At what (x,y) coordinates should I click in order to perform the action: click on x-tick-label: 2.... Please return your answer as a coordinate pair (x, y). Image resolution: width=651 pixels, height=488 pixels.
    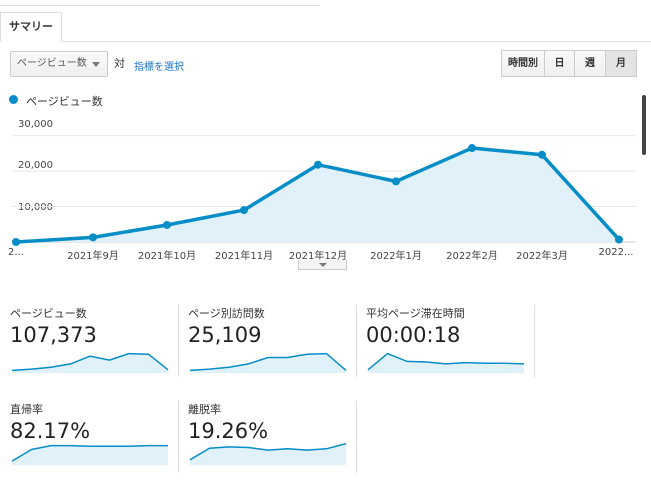
    Looking at the image, I should click on (16, 252).